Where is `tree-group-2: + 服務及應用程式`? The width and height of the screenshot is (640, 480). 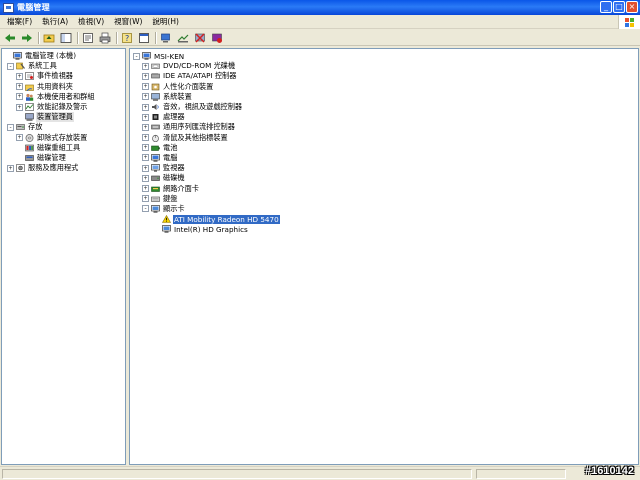 tree-group-2: + 服務及應用程式 is located at coordinates (63, 168).